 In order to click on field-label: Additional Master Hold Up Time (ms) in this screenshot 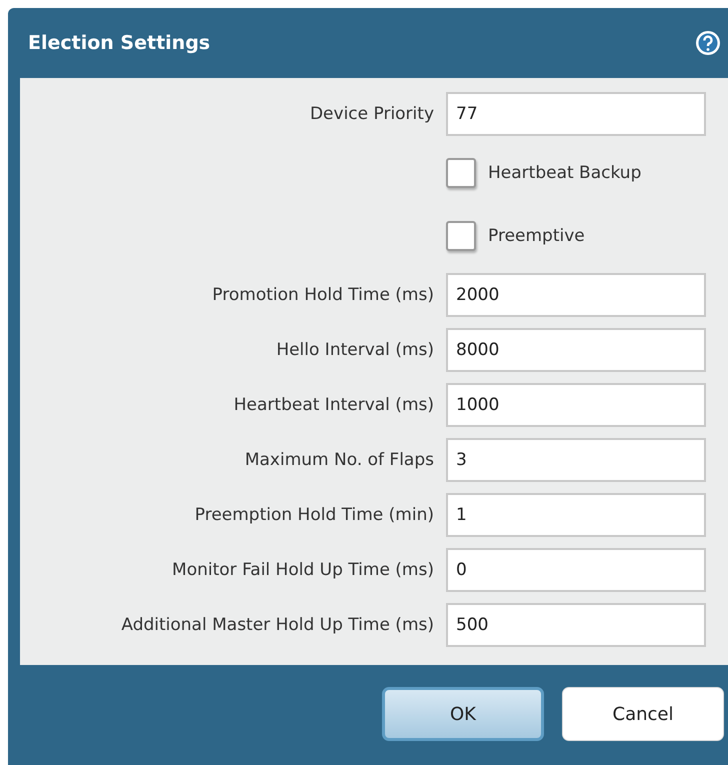, I will do `click(277, 625)`.